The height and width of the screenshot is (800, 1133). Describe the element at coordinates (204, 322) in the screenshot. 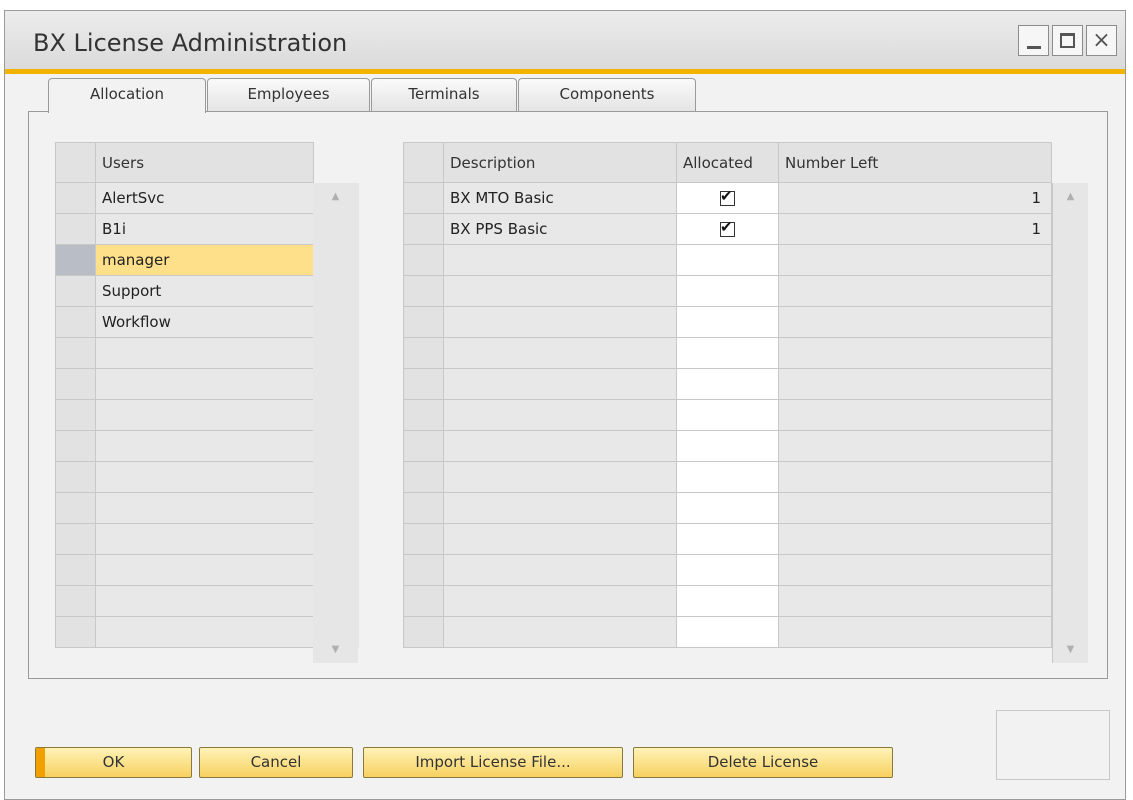

I see `user-name-cell: Workflow` at that location.